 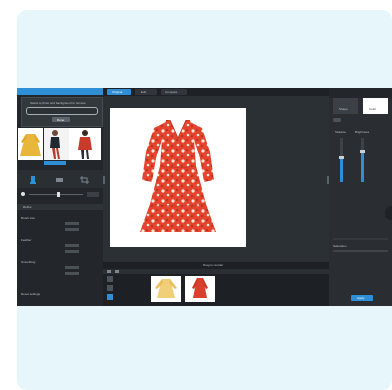 I want to click on tab-compare-label: Compare, so click(x=171, y=92).